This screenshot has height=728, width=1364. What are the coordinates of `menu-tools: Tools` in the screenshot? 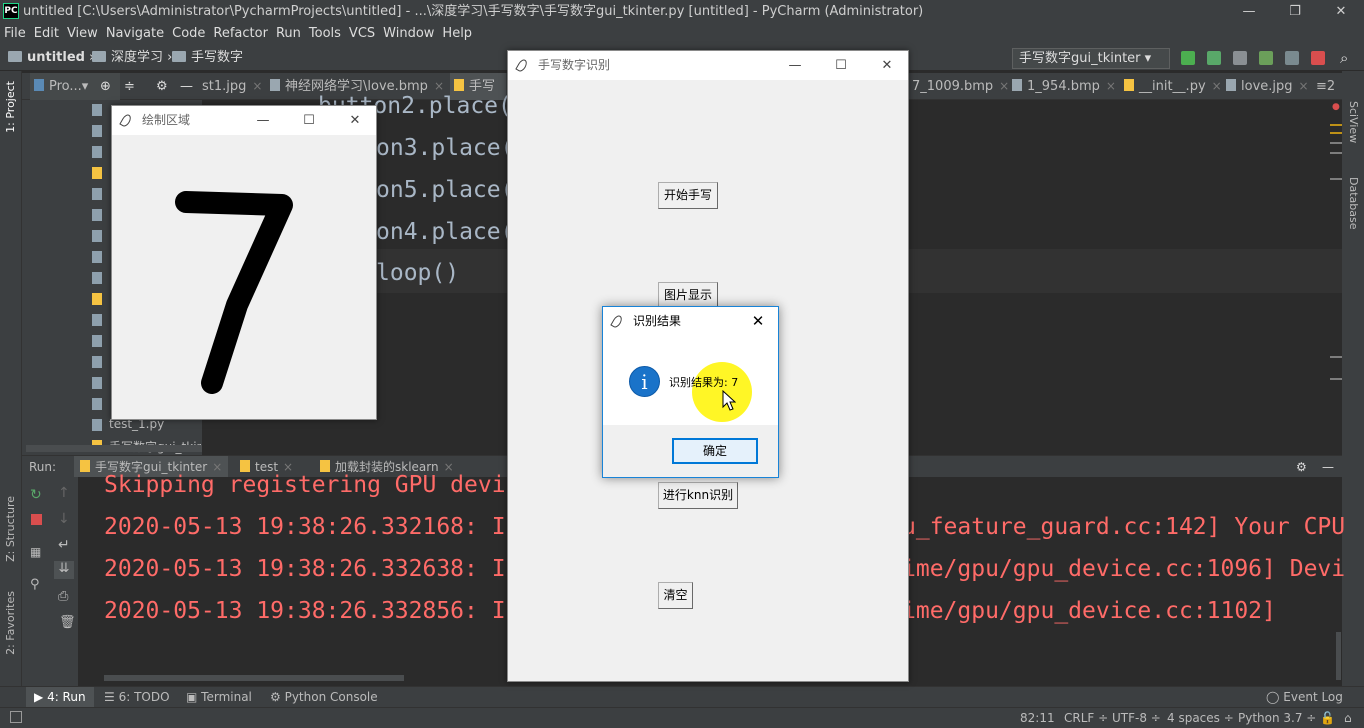 It's located at (325, 34).